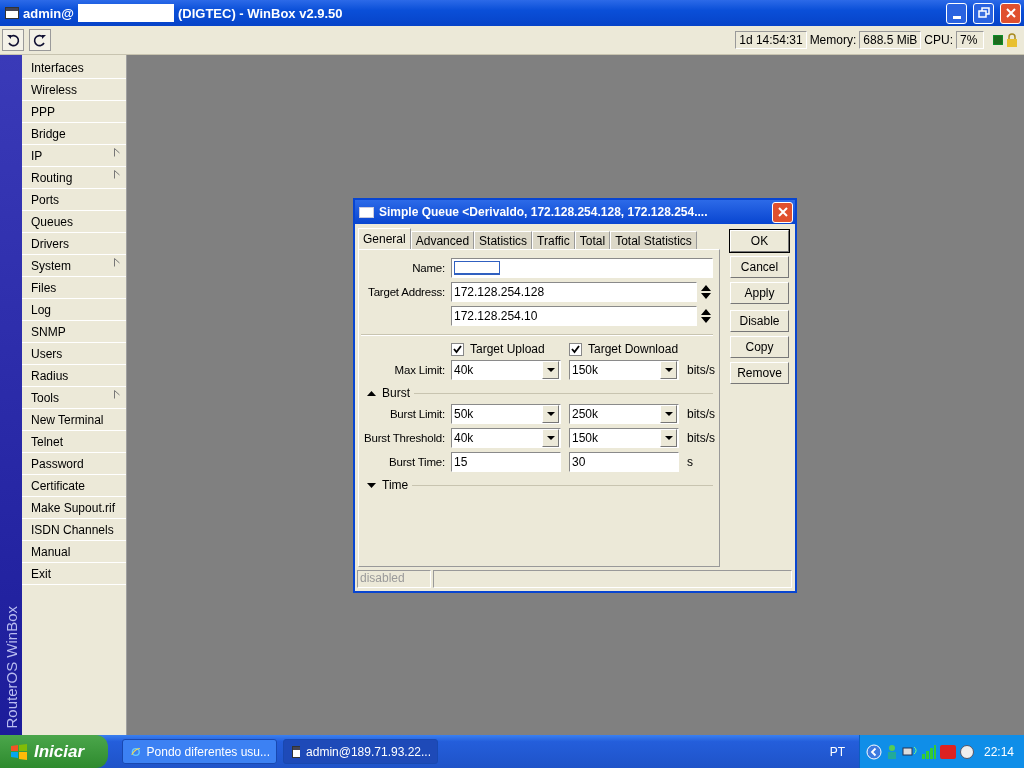 The image size is (1024, 768). Describe the element at coordinates (890, 40) in the screenshot. I see `memory-readout: 688.5 MiB` at that location.